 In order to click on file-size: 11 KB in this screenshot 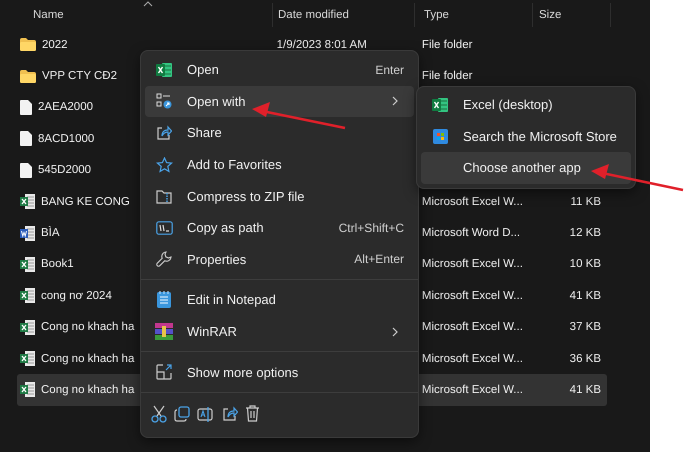, I will do `click(585, 202)`.